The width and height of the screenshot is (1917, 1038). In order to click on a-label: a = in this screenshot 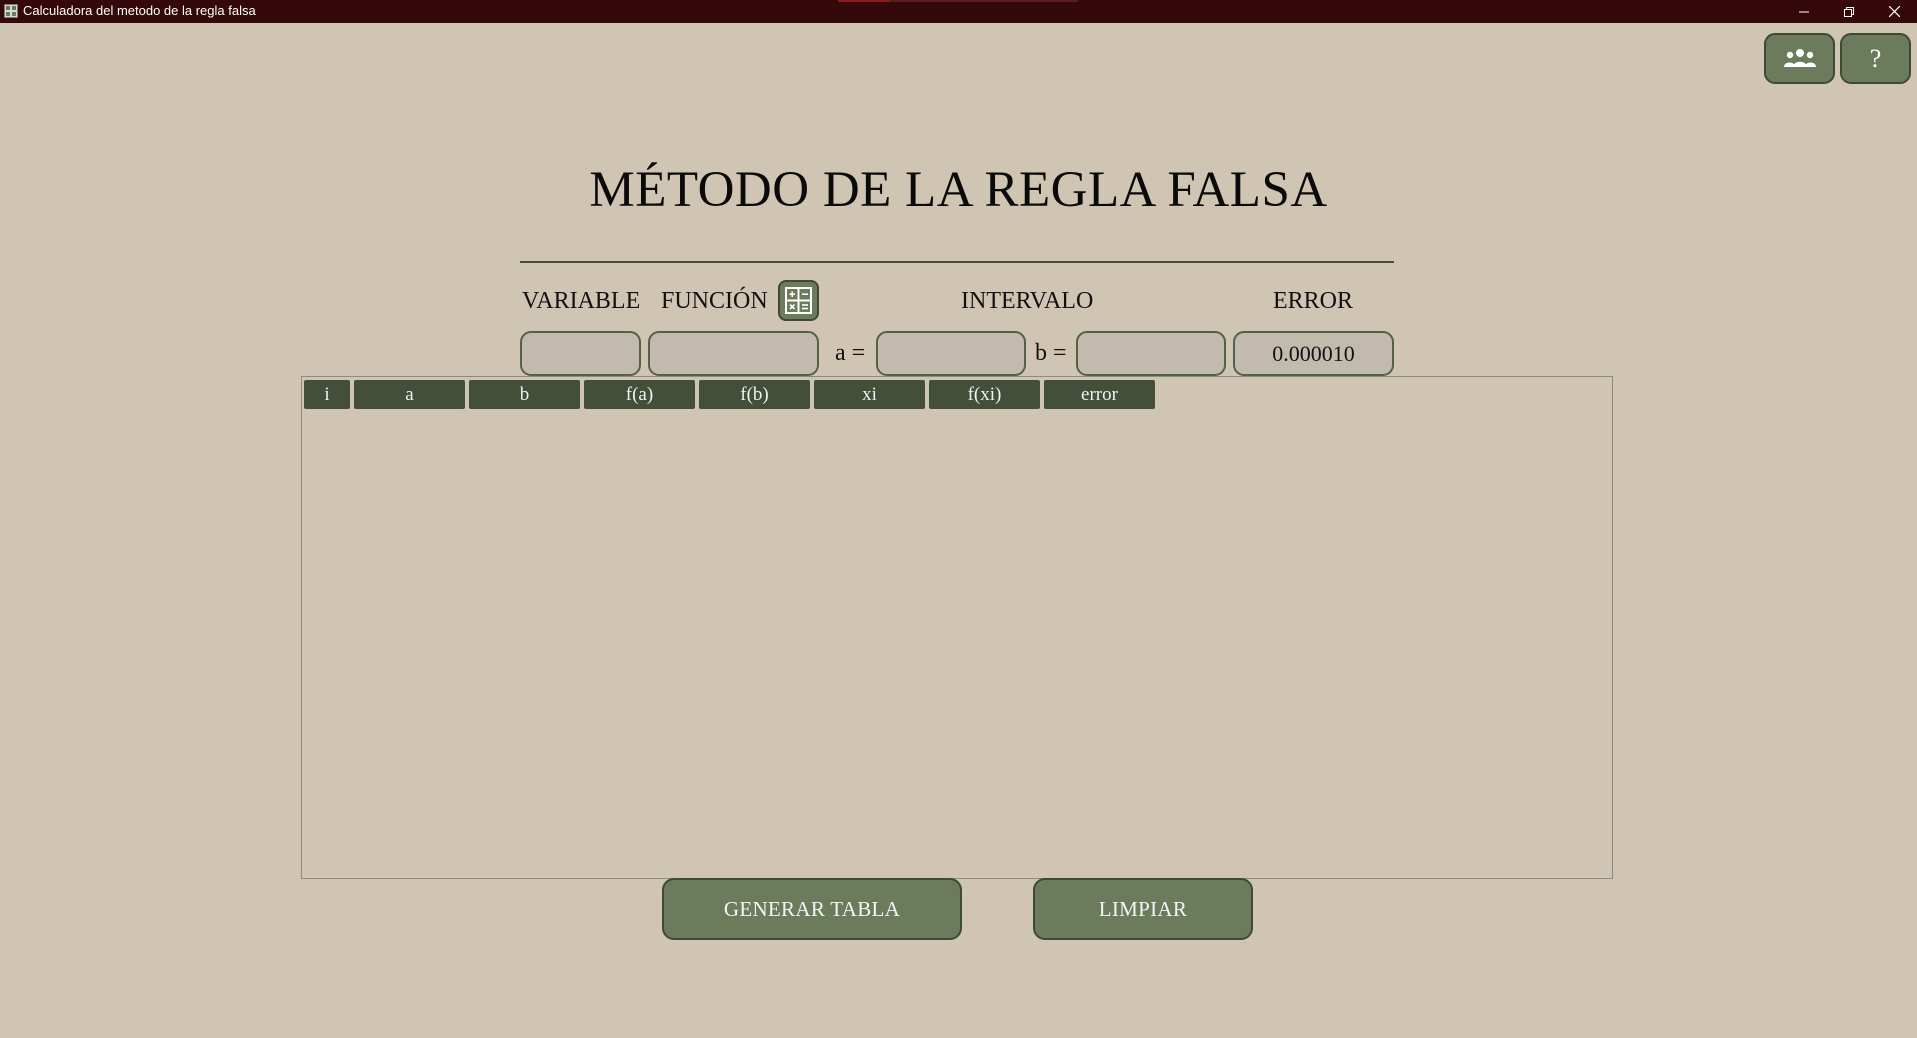, I will do `click(850, 353)`.